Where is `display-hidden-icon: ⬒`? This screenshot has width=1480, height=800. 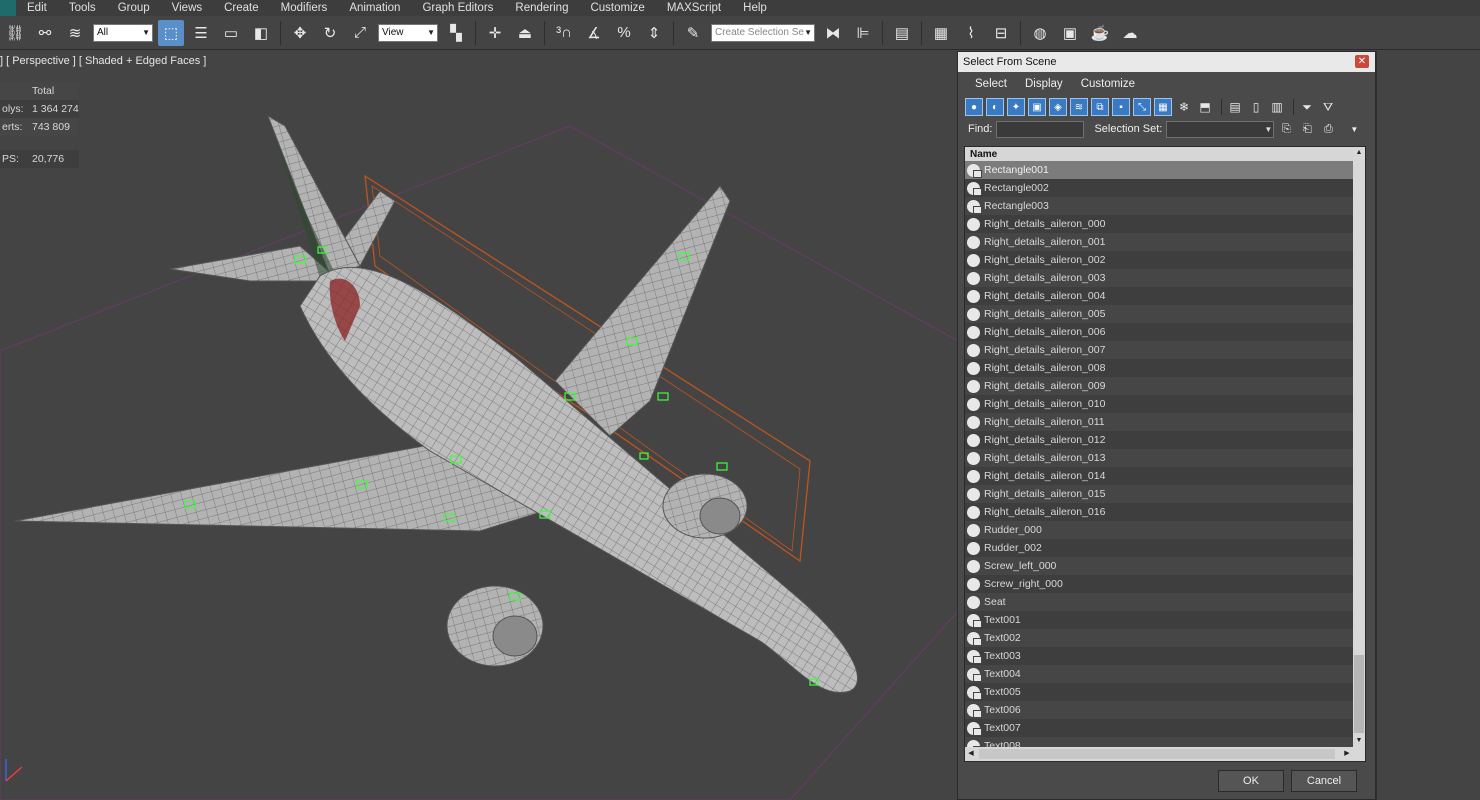 display-hidden-icon: ⬒ is located at coordinates (1205, 107).